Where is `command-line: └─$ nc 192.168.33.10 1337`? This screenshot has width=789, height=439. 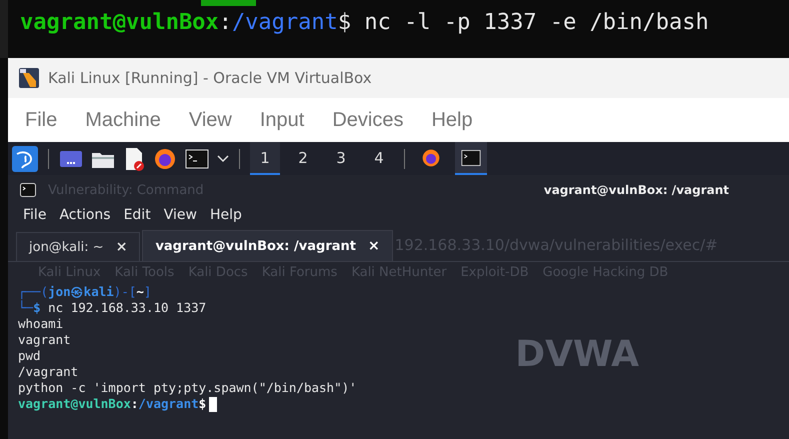
command-line: └─$ nc 192.168.33.10 1337 is located at coordinates (112, 308).